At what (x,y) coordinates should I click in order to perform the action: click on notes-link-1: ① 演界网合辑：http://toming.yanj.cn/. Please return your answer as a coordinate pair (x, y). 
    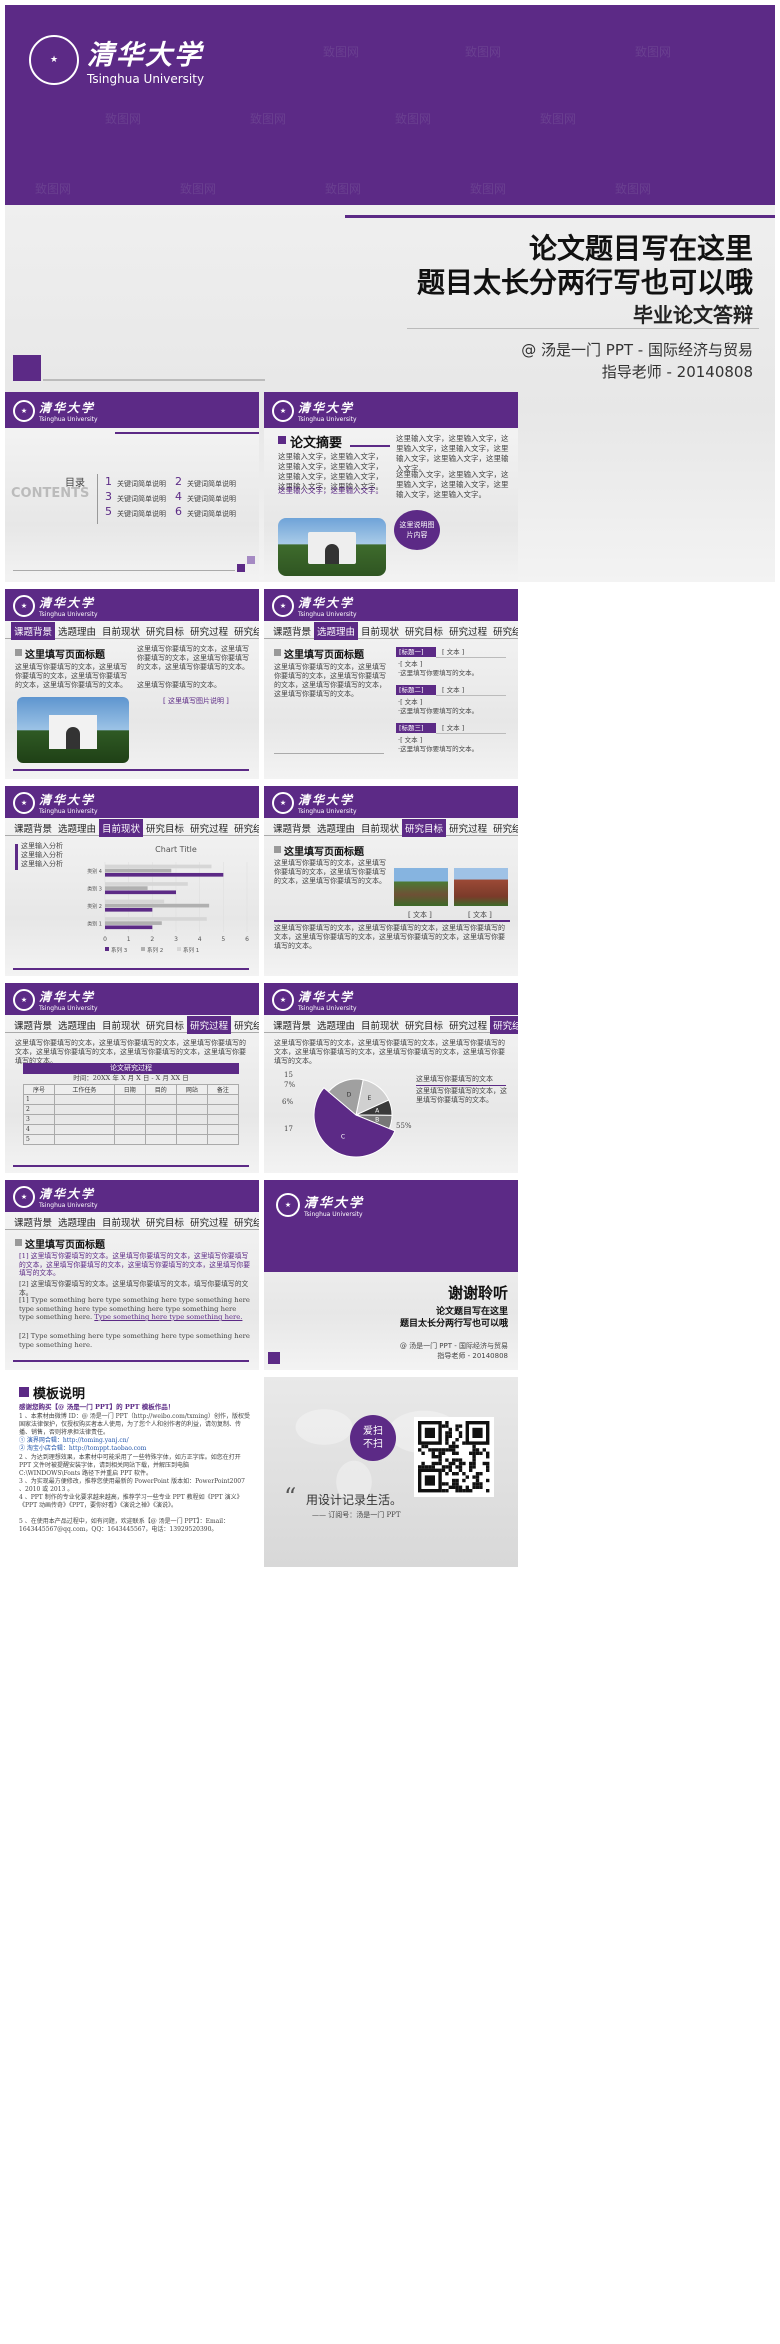
    Looking at the image, I should click on (74, 1441).